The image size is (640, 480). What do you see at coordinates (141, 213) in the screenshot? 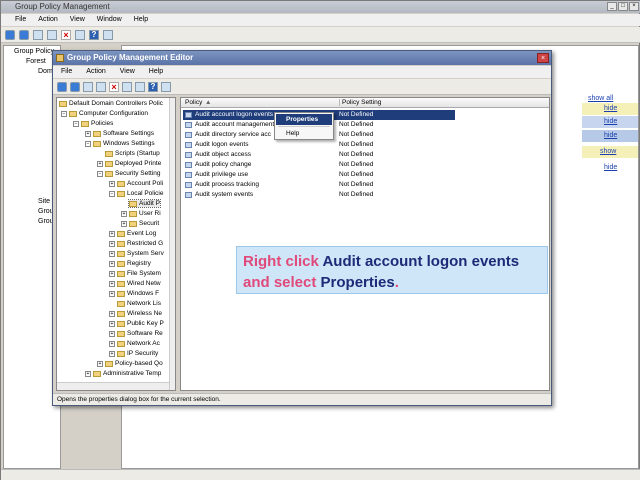
I see `tree-node-user-rights: + User Ri` at bounding box center [141, 213].